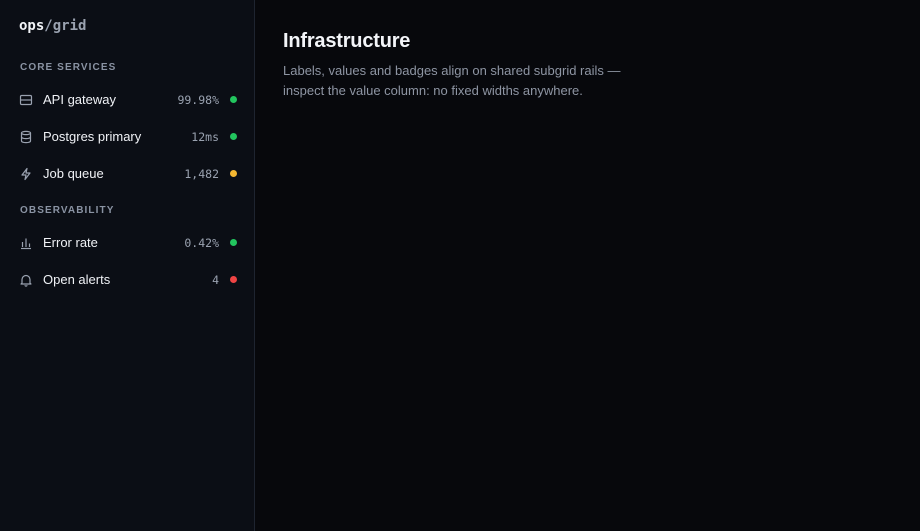  I want to click on sidebar-item-label: API gateway, so click(79, 99).